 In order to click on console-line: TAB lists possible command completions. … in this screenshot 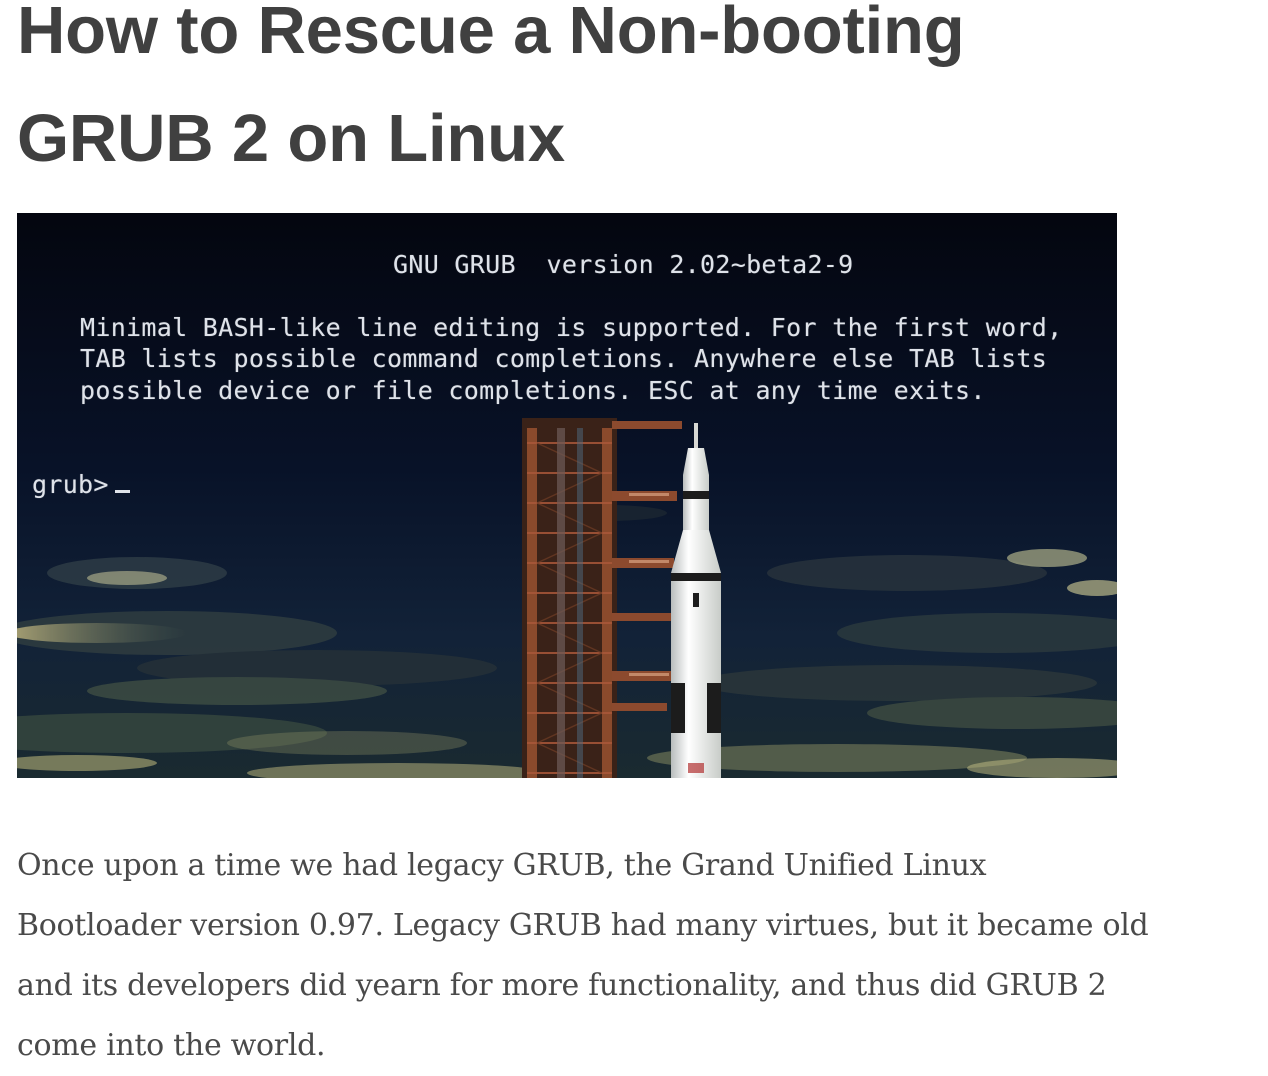, I will do `click(564, 358)`.